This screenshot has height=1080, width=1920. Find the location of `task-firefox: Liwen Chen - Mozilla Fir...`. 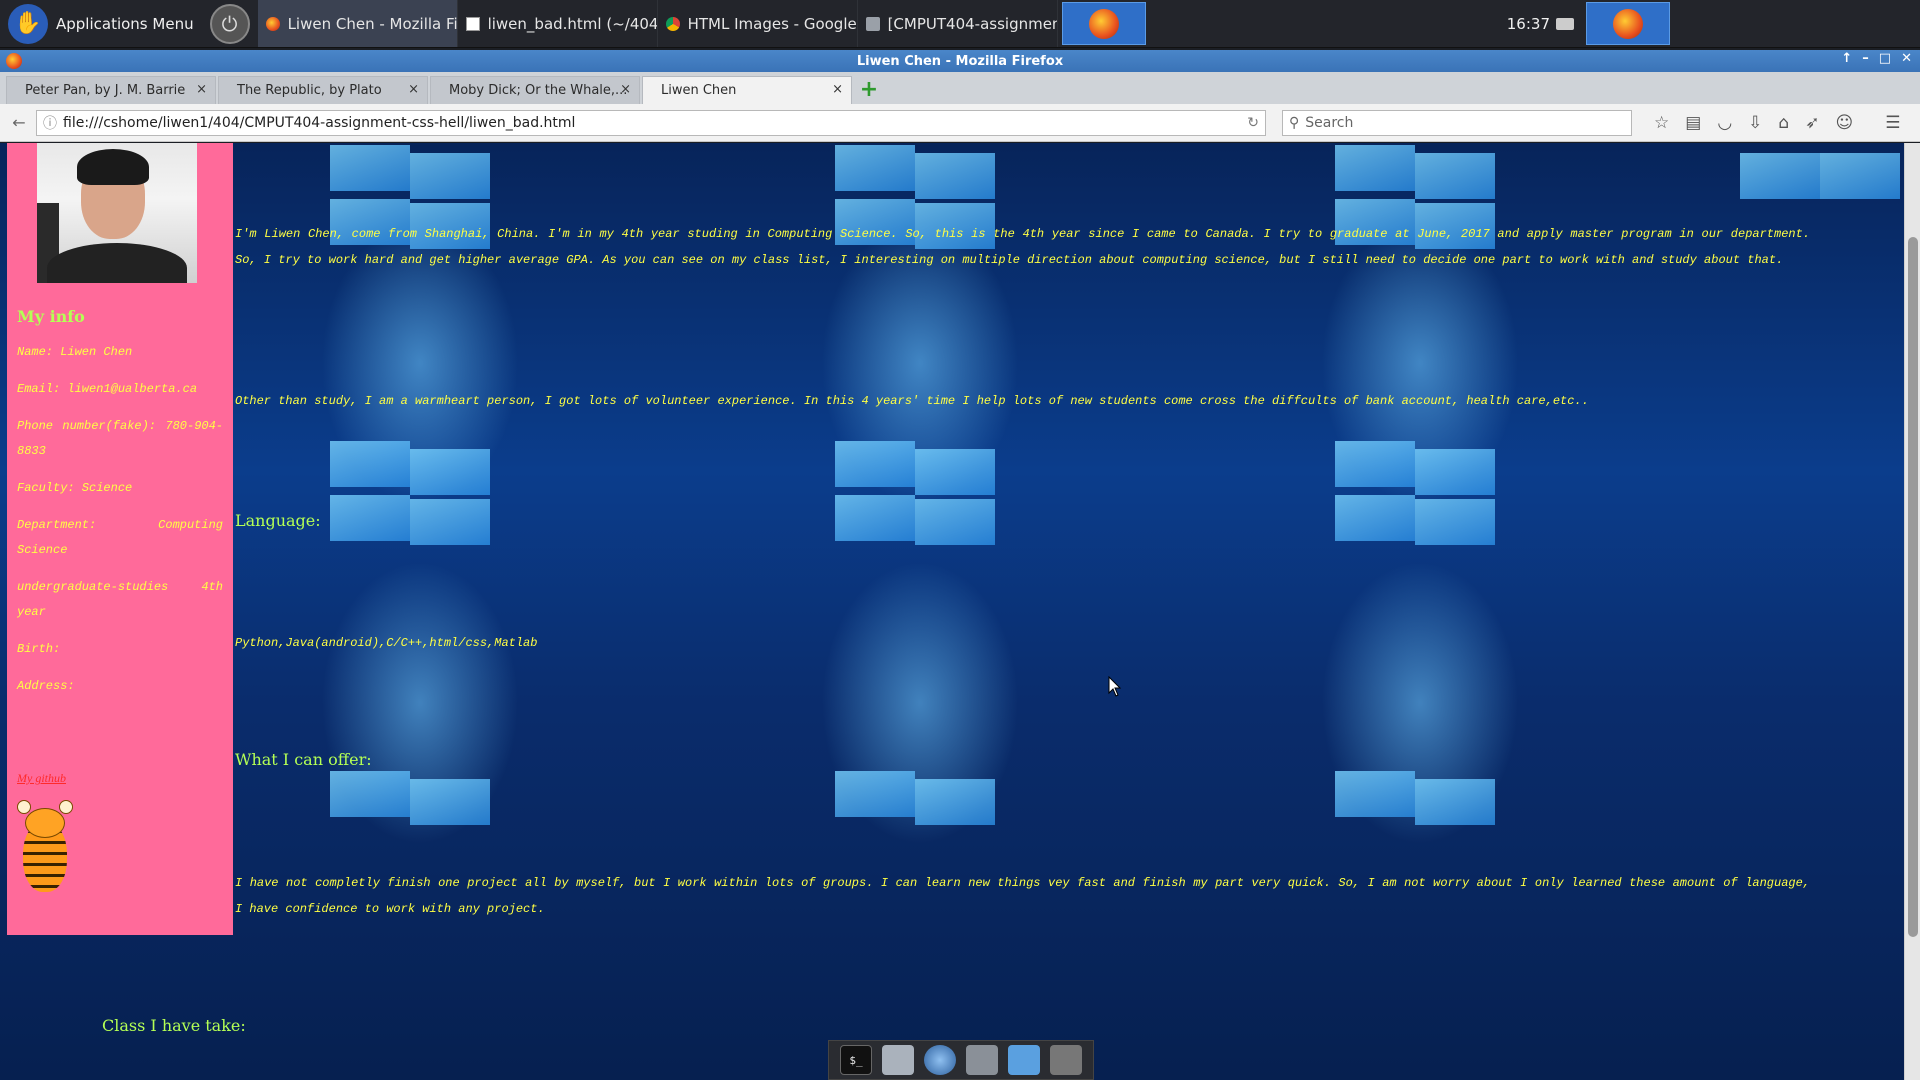

task-firefox: Liwen Chen - Mozilla Fir... is located at coordinates (357, 23).